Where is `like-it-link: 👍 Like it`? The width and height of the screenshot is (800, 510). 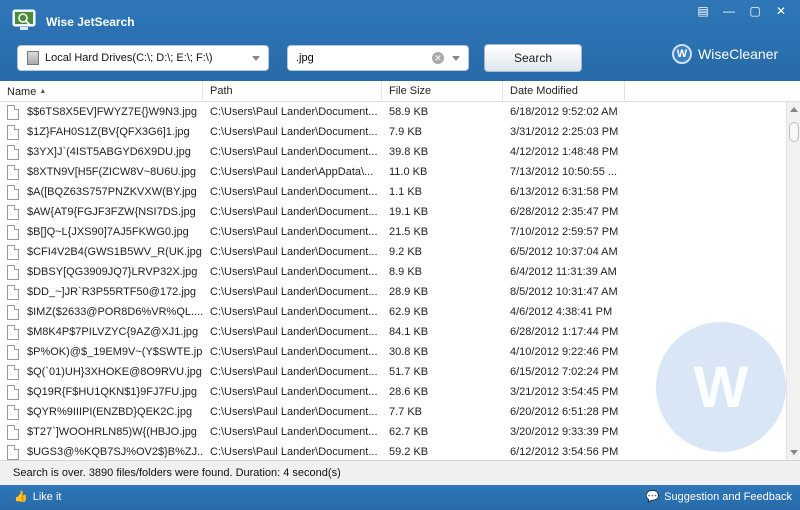 like-it-link: 👍 Like it is located at coordinates (38, 497).